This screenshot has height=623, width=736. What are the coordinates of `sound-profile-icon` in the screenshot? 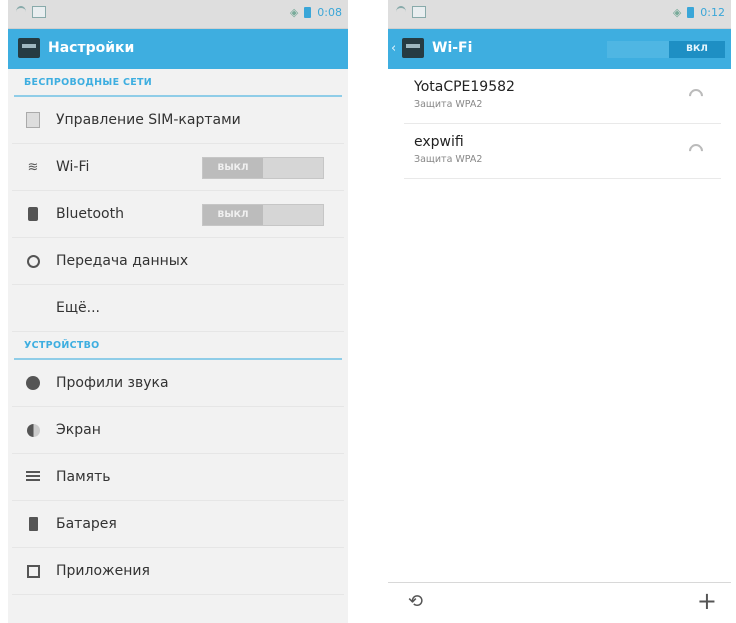 It's located at (33, 383).